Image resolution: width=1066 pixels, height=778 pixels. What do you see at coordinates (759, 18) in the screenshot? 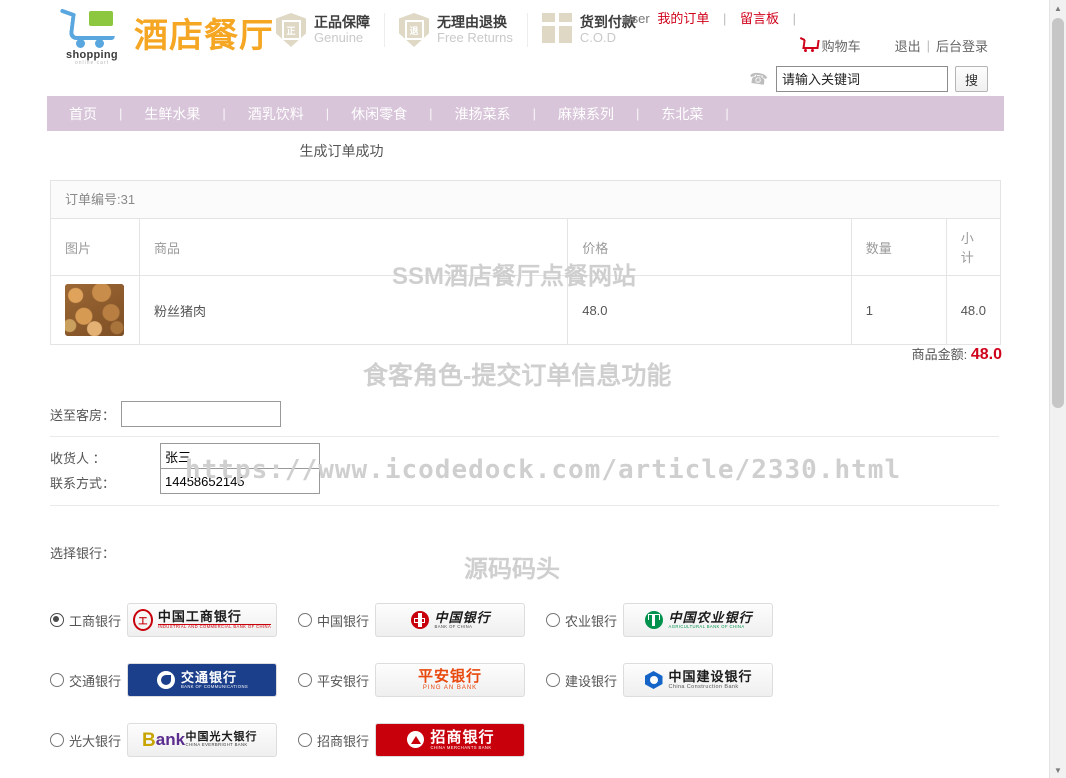
I see `message-board-link: 留言板` at bounding box center [759, 18].